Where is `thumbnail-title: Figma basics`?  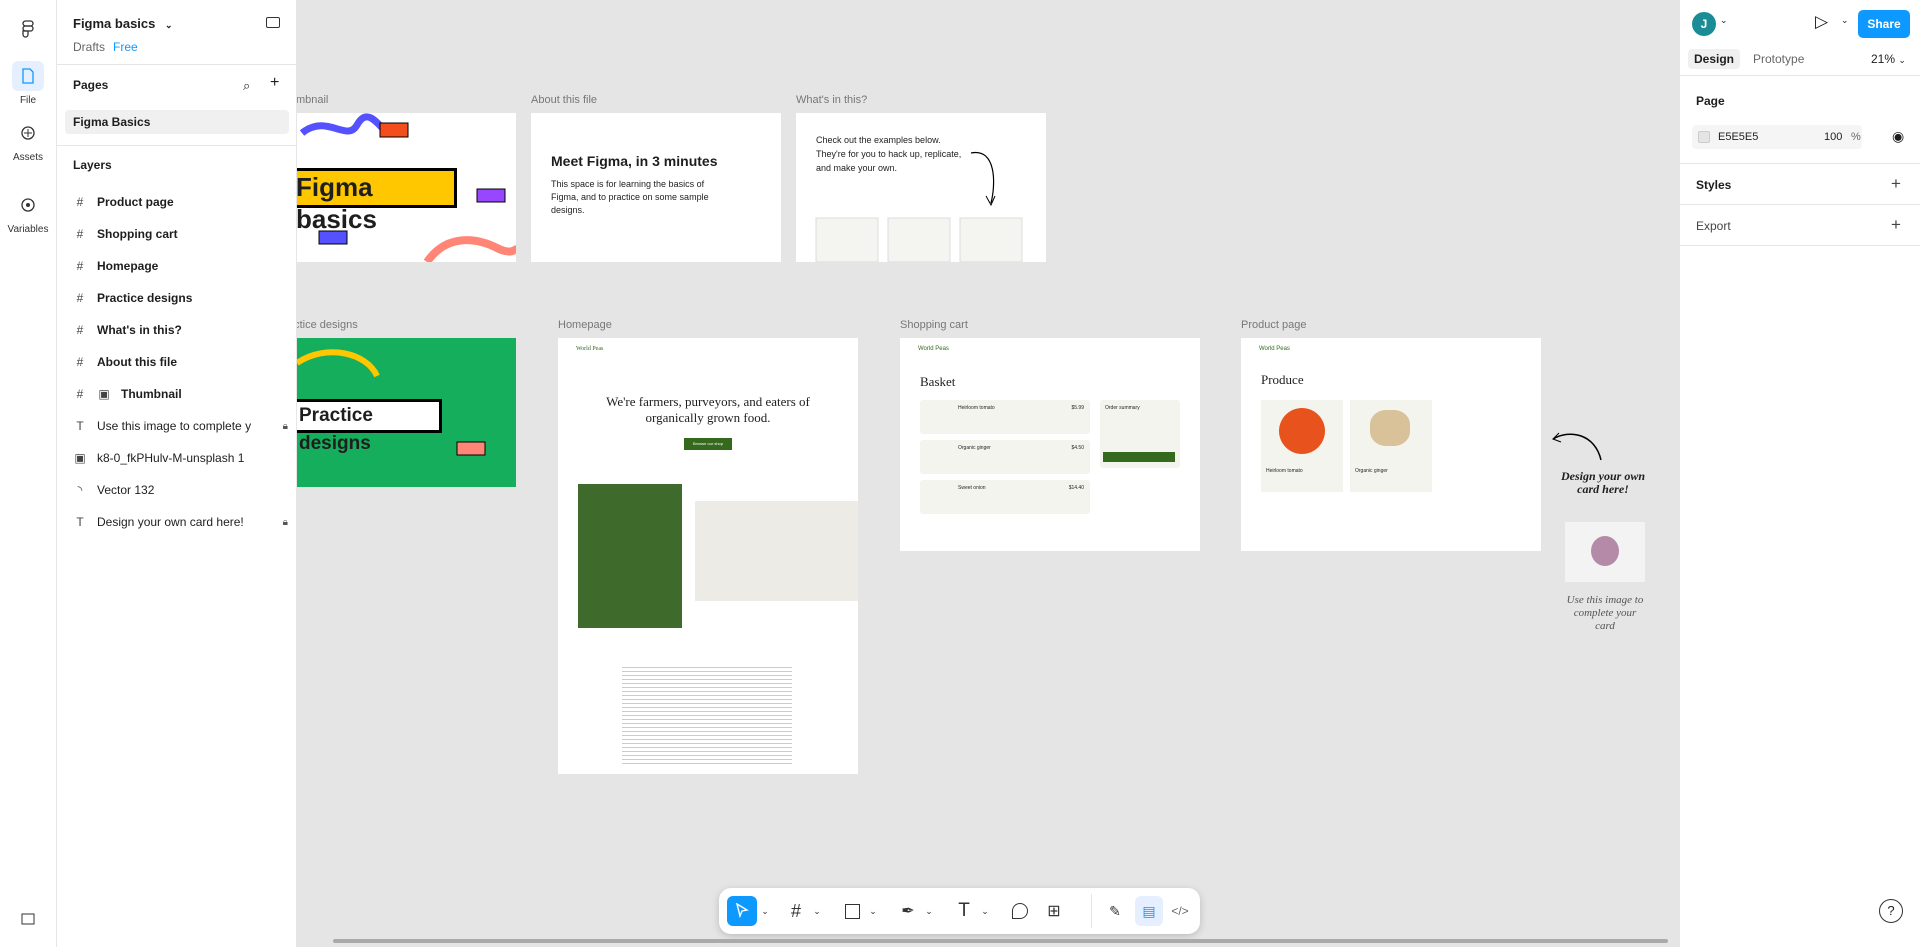
thumbnail-title: Figma basics is located at coordinates (377, 201).